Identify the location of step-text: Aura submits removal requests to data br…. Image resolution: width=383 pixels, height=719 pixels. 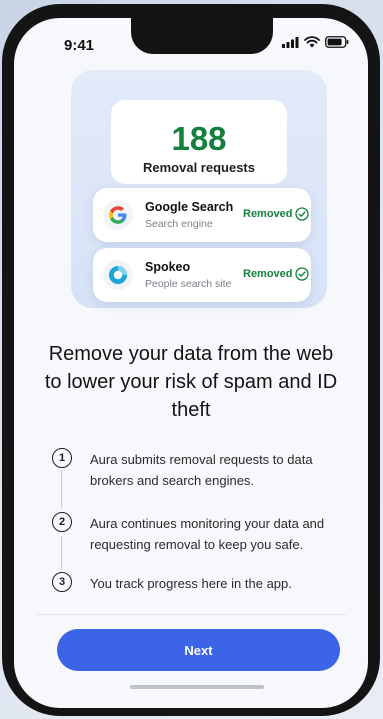
(201, 470).